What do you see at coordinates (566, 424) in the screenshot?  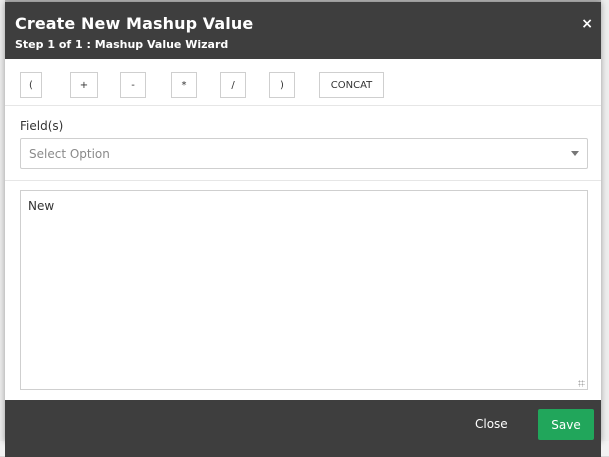 I see `save-button: Save` at bounding box center [566, 424].